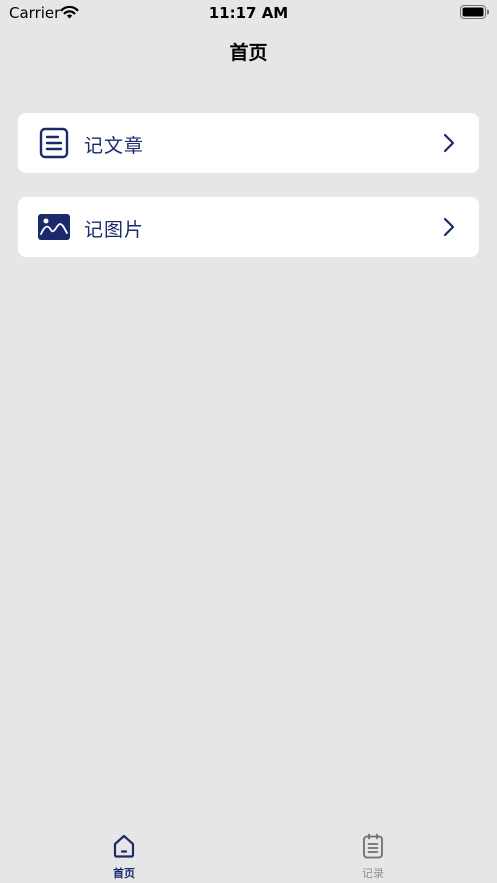  Describe the element at coordinates (114, 230) in the screenshot. I see `record-picture-label: 记图片` at that location.